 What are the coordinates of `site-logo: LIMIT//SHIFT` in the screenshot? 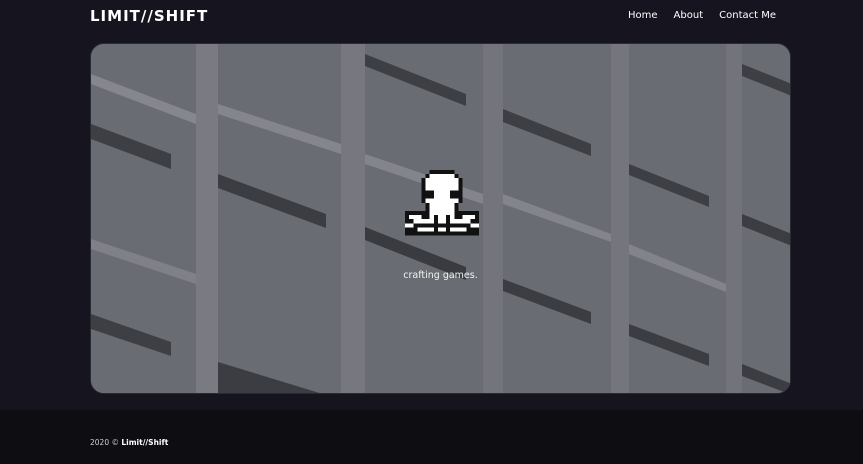 It's located at (149, 16).